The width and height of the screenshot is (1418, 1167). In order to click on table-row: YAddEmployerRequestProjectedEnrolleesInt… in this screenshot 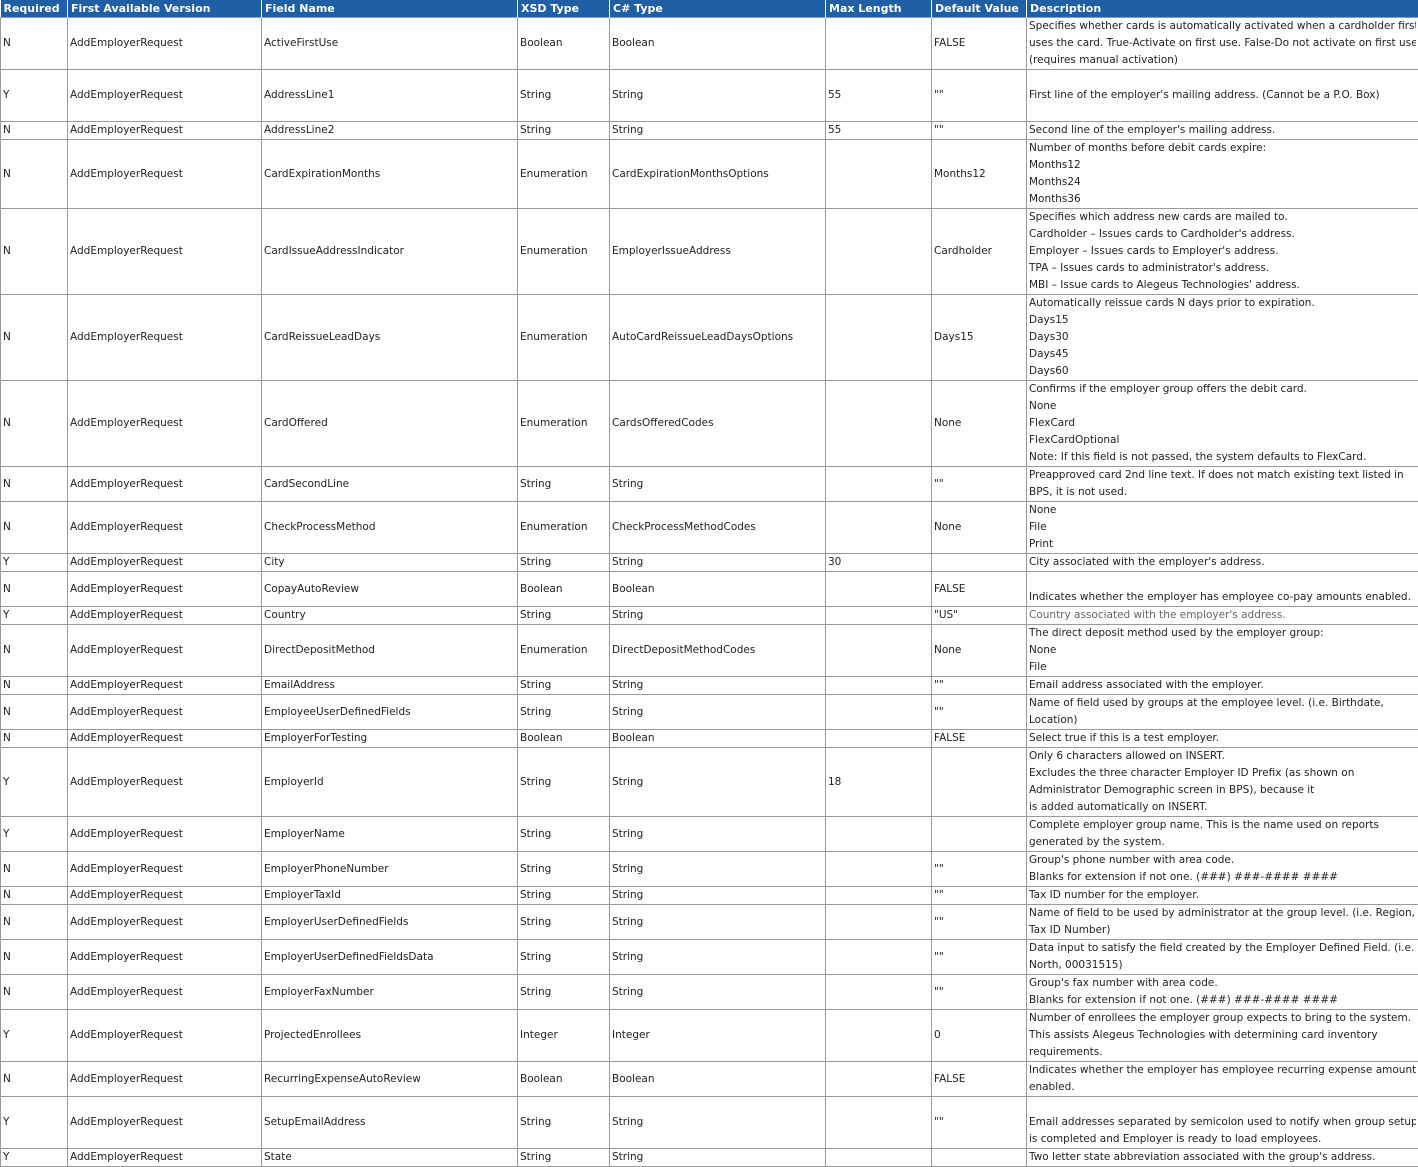, I will do `click(709, 1036)`.